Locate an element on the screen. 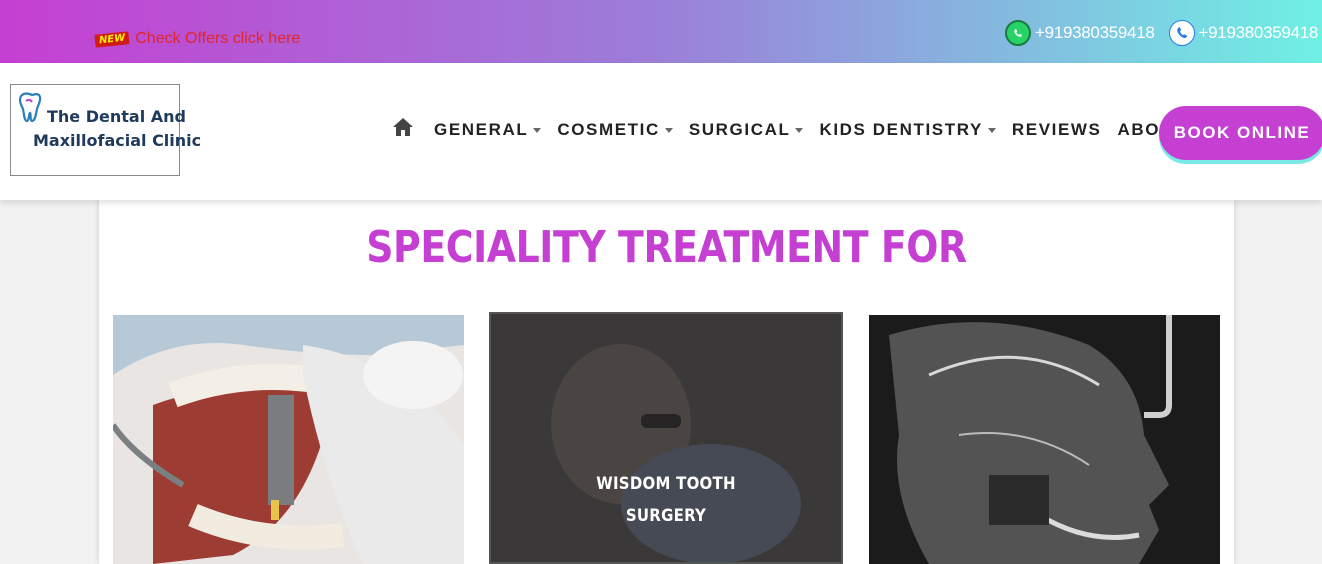  tooth-logo-icon is located at coordinates (30, 107).